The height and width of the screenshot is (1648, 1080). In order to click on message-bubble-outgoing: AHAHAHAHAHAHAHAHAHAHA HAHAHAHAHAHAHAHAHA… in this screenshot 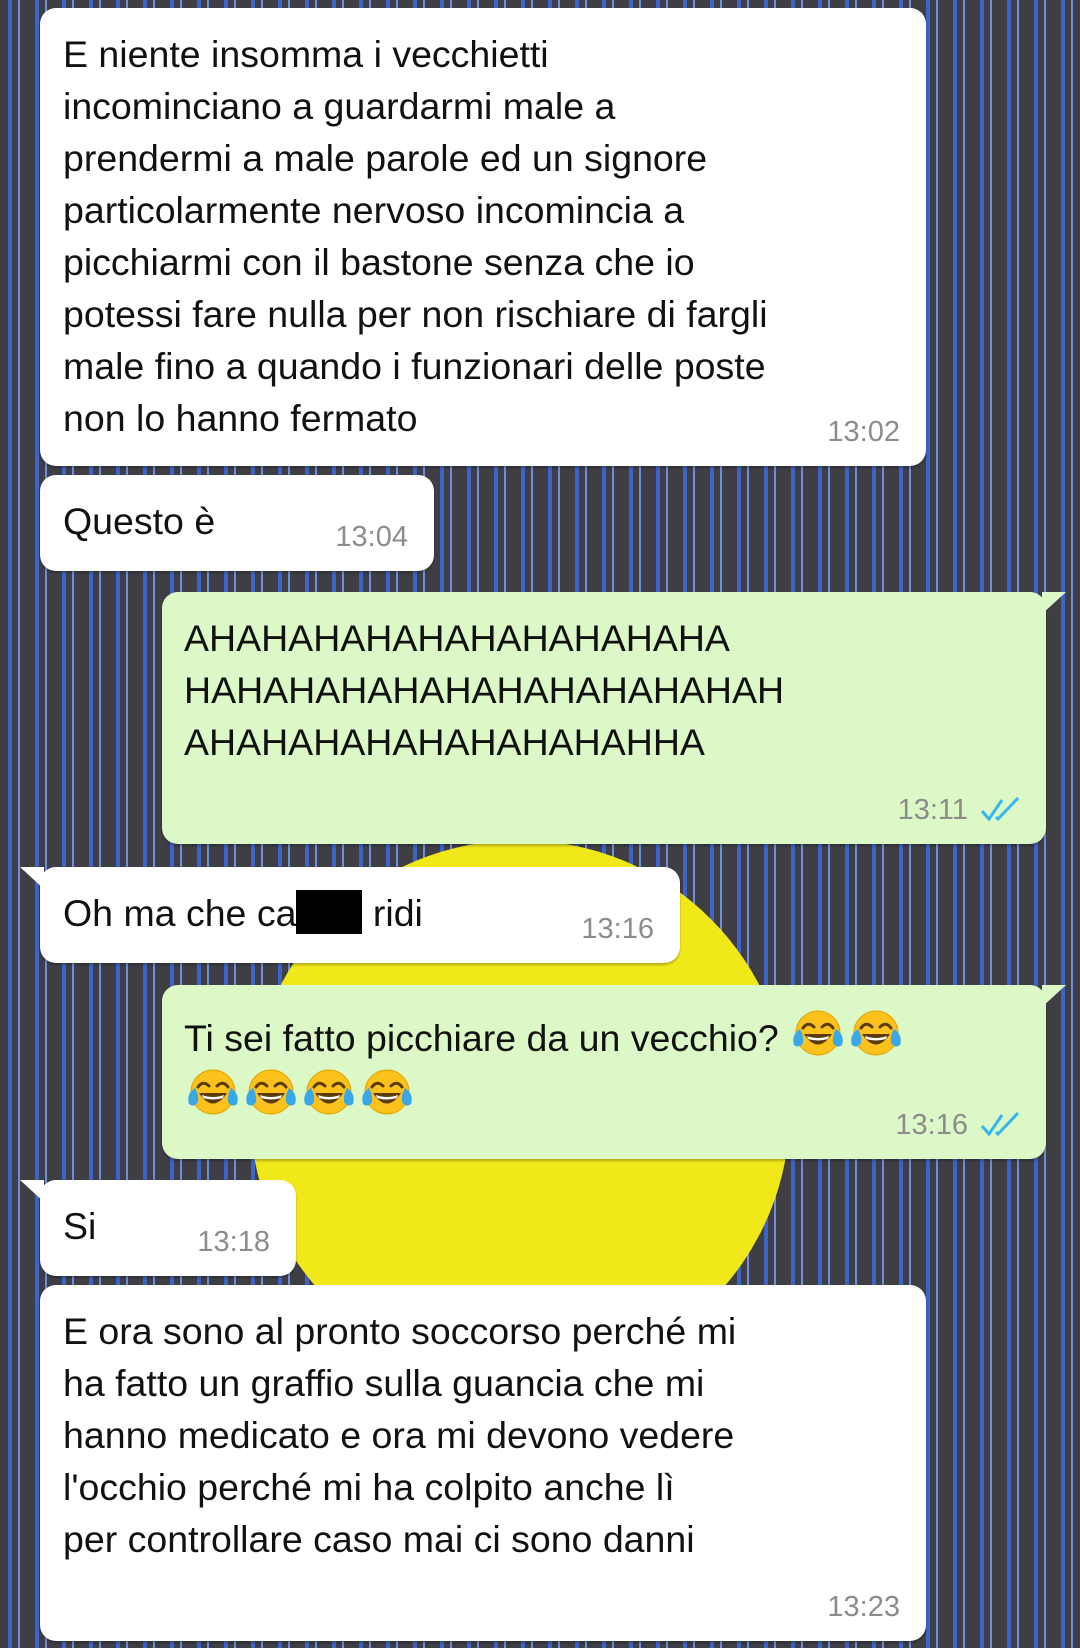, I will do `click(614, 718)`.